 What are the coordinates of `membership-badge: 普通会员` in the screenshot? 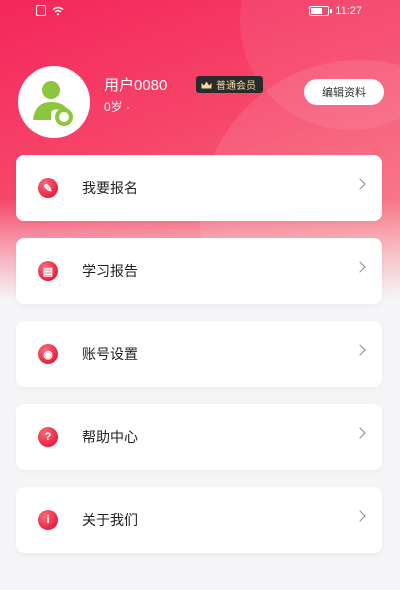 It's located at (229, 84).